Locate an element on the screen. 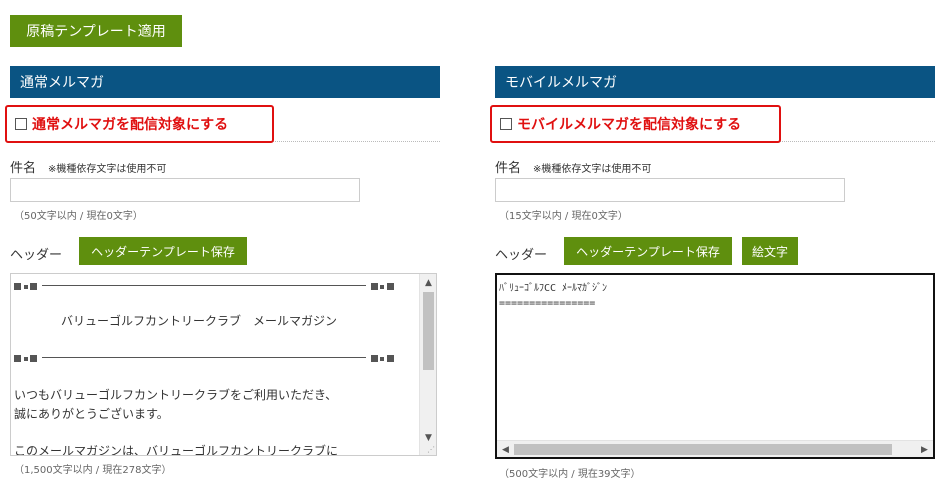 Image resolution: width=935 pixels, height=490 pixels. normal-send-checkbox: 通常メルマガを配信対象にする is located at coordinates (139, 124).